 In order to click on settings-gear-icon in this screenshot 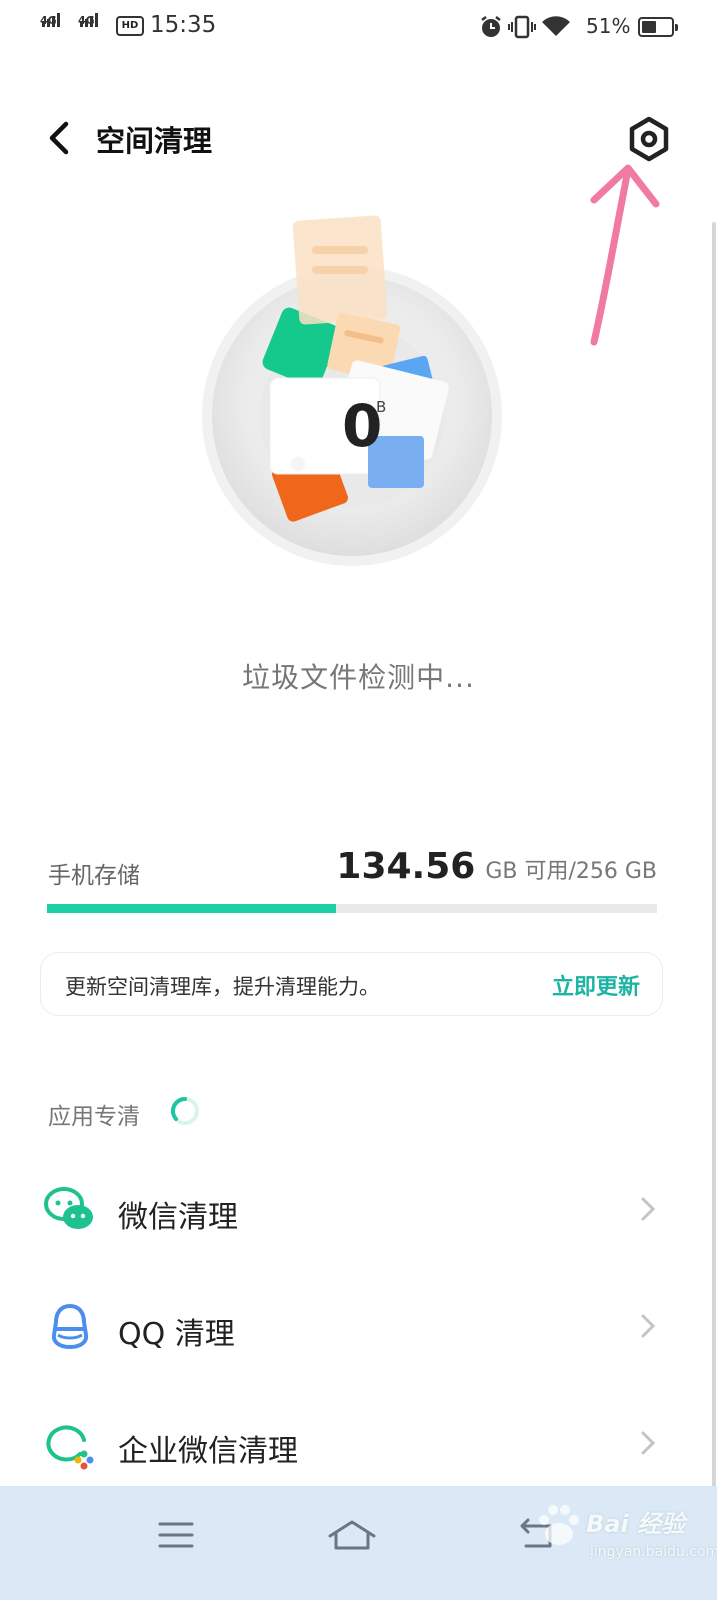, I will do `click(649, 139)`.